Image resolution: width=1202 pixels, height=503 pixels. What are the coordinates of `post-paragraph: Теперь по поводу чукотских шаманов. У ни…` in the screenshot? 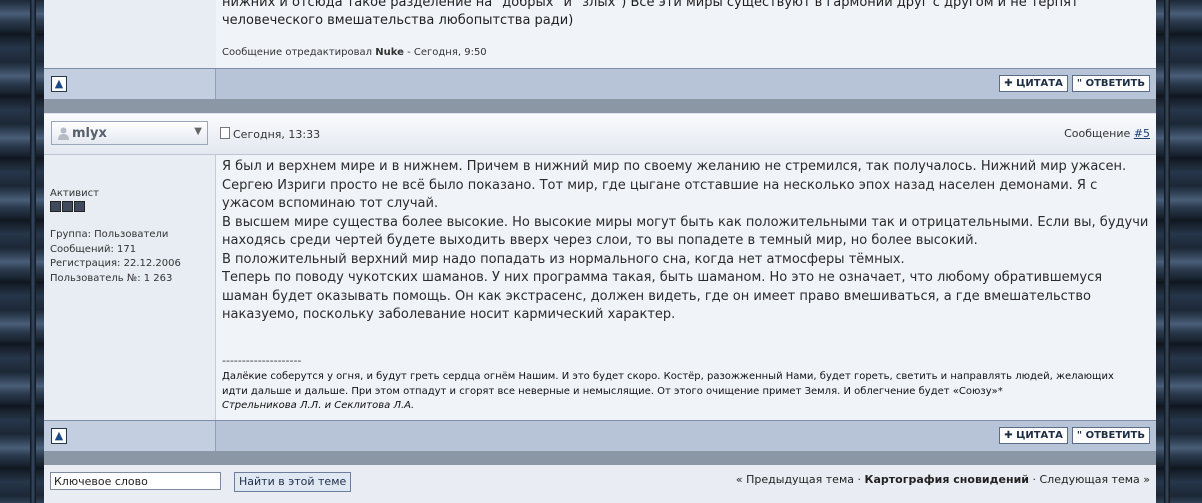 It's located at (662, 296).